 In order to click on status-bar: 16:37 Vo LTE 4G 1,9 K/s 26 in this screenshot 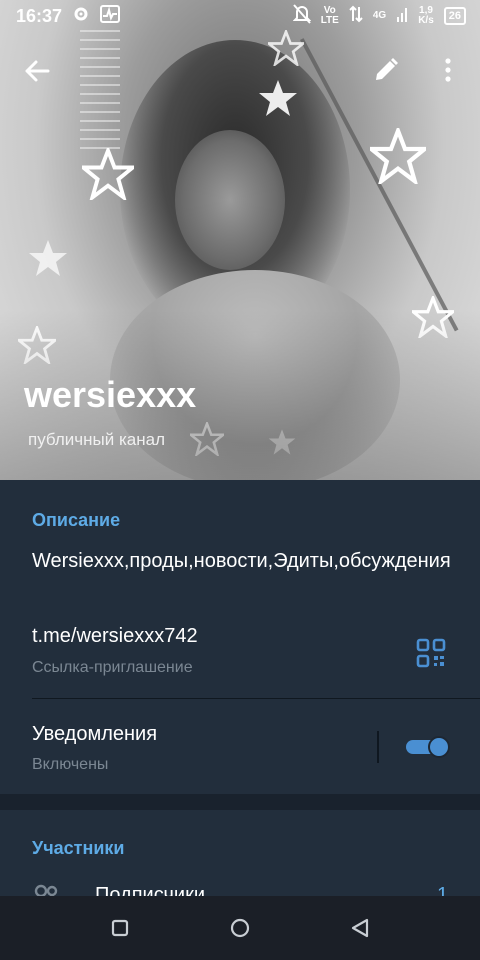, I will do `click(240, 16)`.